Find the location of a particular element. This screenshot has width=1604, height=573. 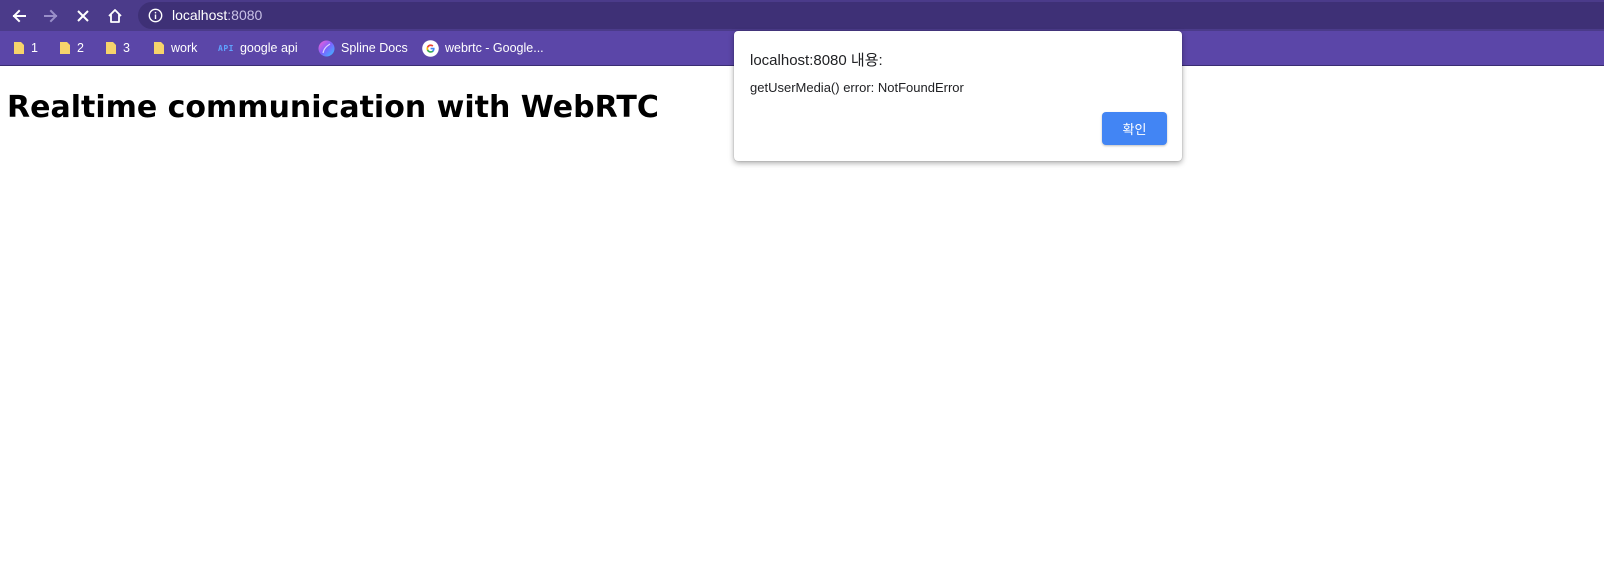

forward-button is located at coordinates (51, 16).